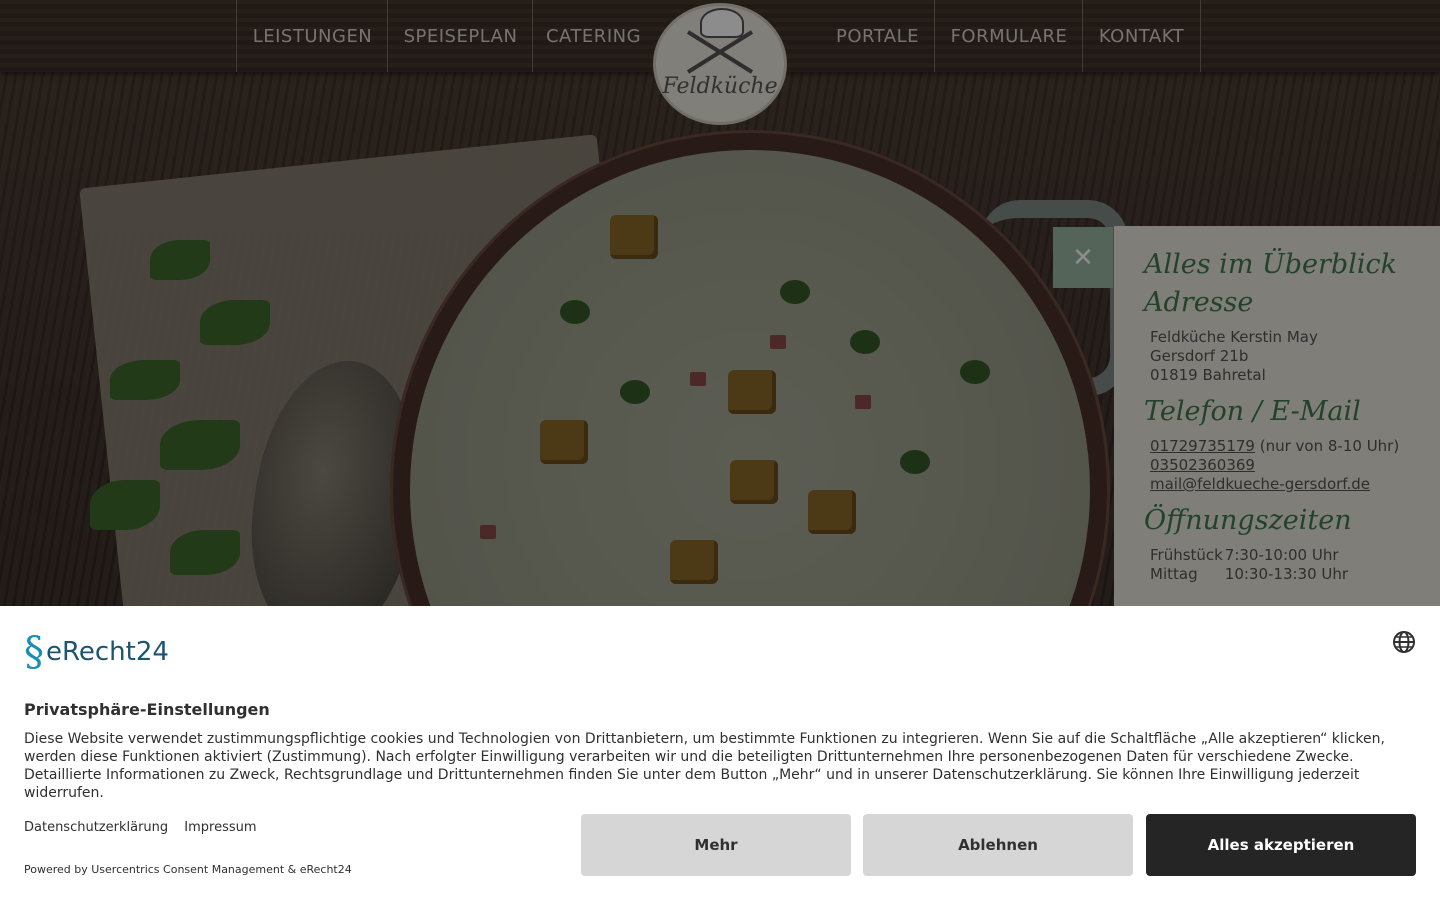 The image size is (1440, 900). What do you see at coordinates (220, 827) in the screenshot?
I see `imprint-link: Impressum` at bounding box center [220, 827].